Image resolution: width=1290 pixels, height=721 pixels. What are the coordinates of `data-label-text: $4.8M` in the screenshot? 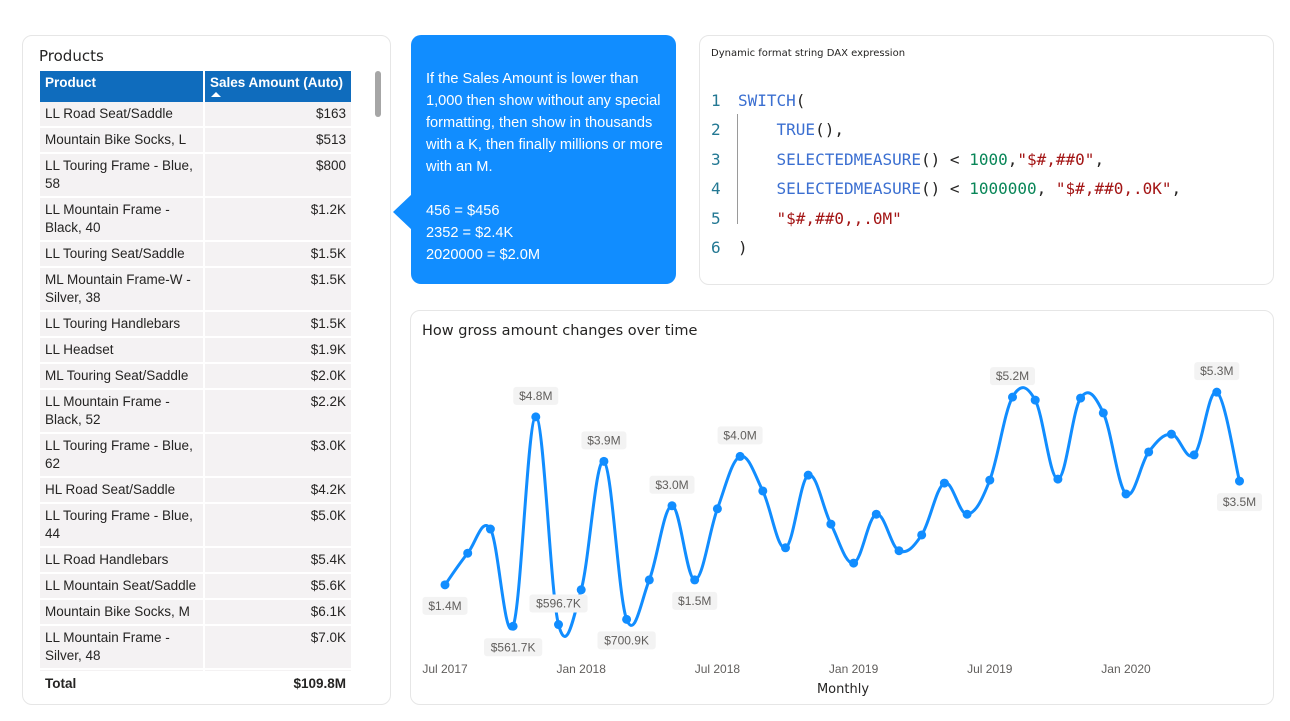 It's located at (535, 396).